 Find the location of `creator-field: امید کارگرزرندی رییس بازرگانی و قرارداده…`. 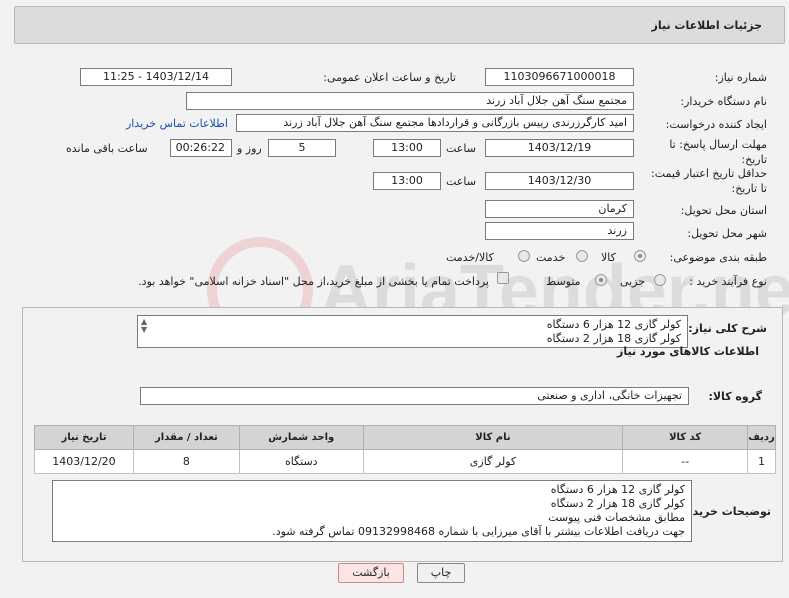

creator-field: امید کارگرزرندی رییس بازرگانی و قرارداده… is located at coordinates (435, 123).